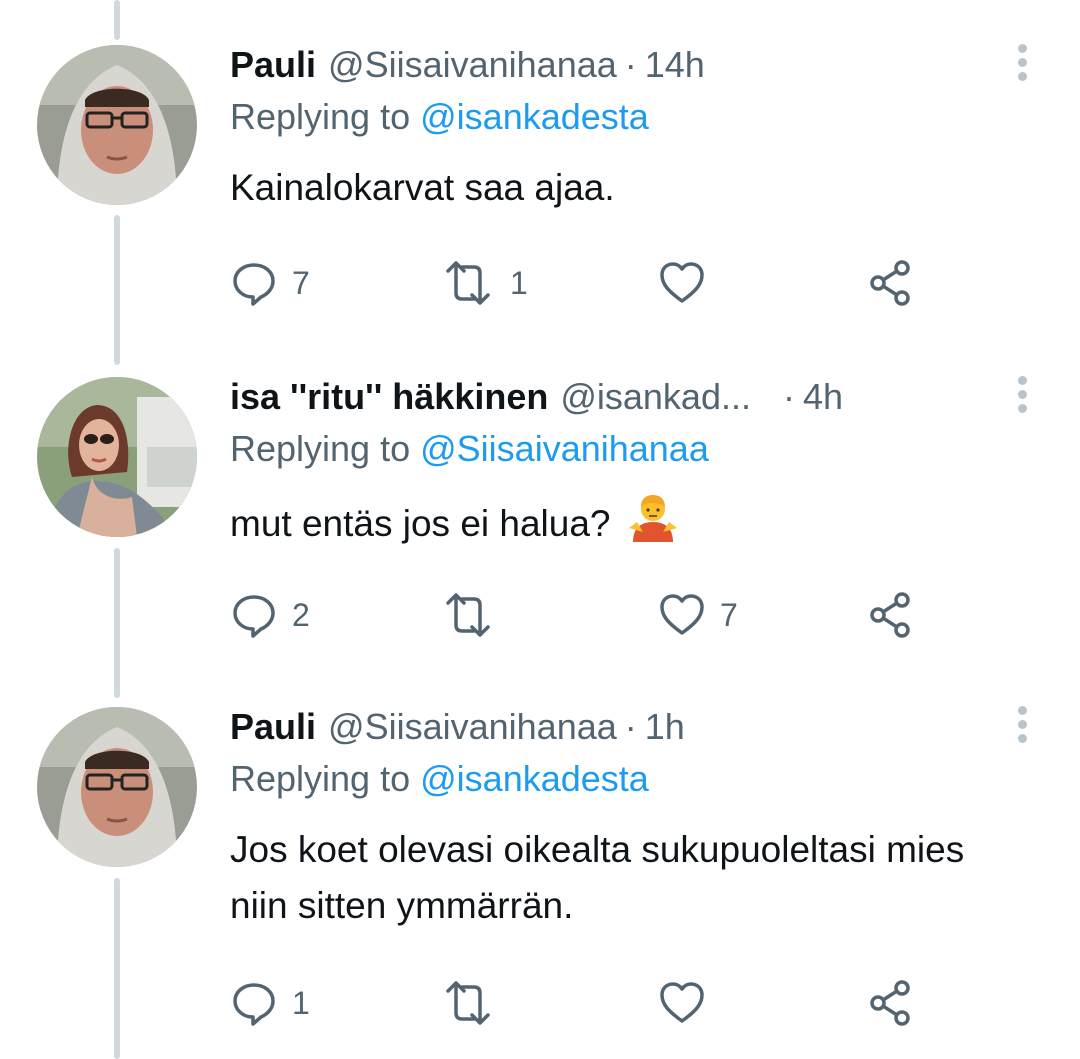 The width and height of the screenshot is (1080, 1059). What do you see at coordinates (519, 282) in the screenshot?
I see `retweet-count: 1` at bounding box center [519, 282].